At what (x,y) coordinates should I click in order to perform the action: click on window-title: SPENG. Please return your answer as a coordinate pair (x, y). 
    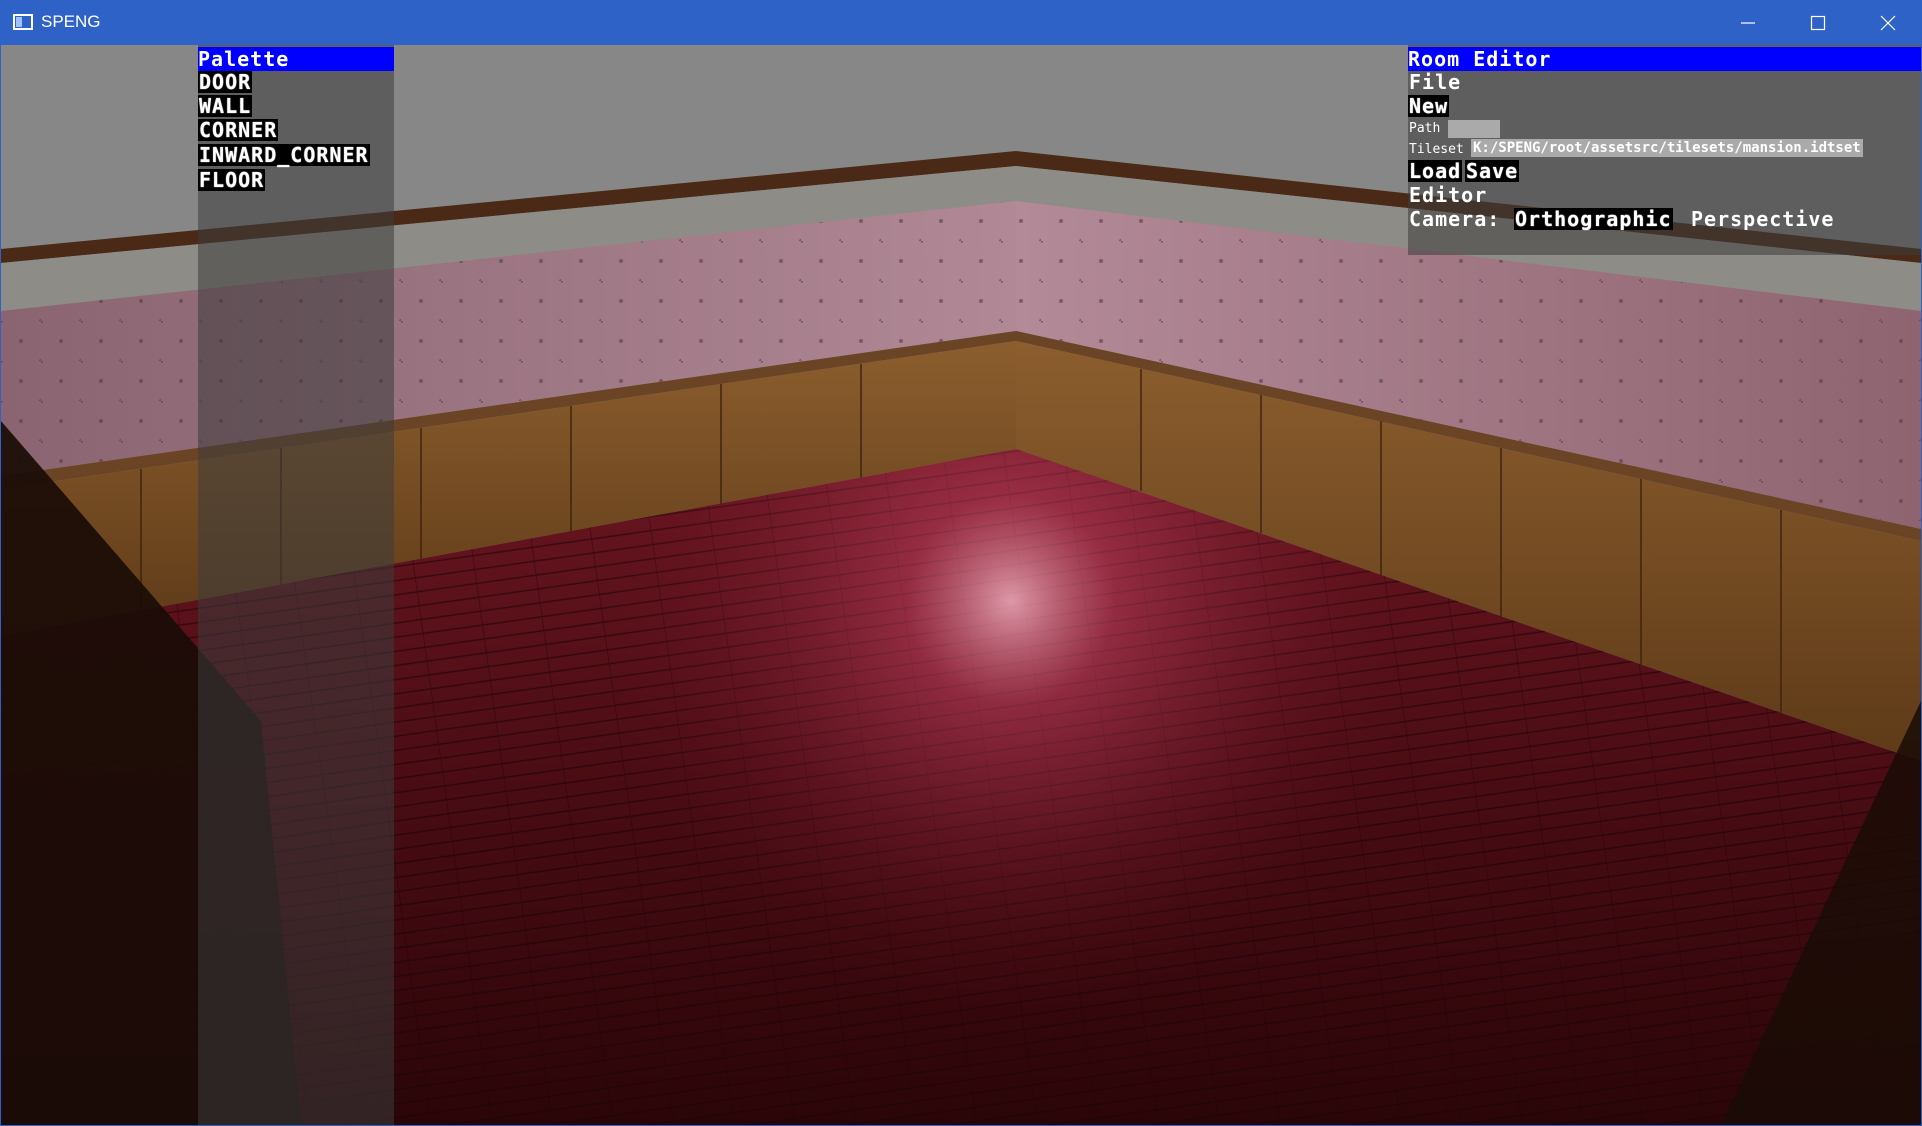
    Looking at the image, I should click on (71, 21).